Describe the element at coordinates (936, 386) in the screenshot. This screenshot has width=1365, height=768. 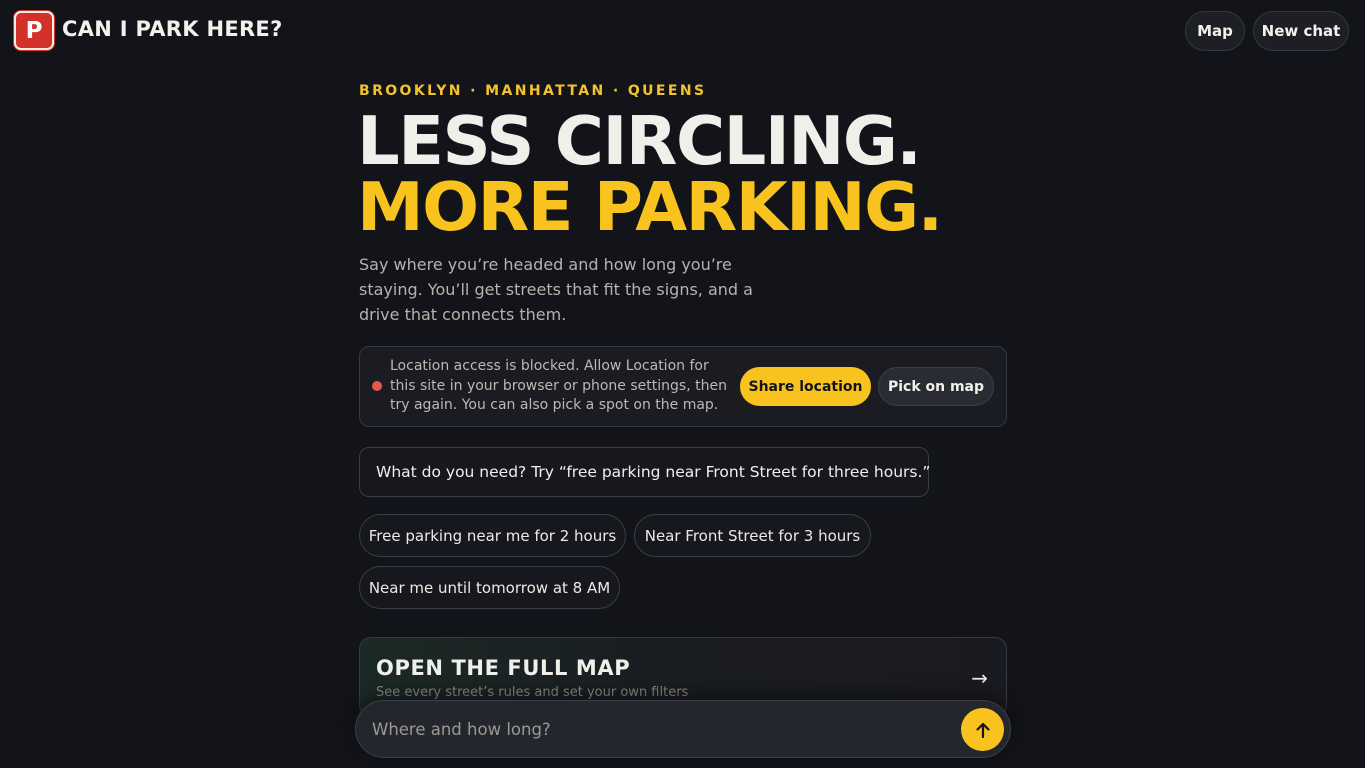
I see `pick-on-map-button: Pick on map` at that location.